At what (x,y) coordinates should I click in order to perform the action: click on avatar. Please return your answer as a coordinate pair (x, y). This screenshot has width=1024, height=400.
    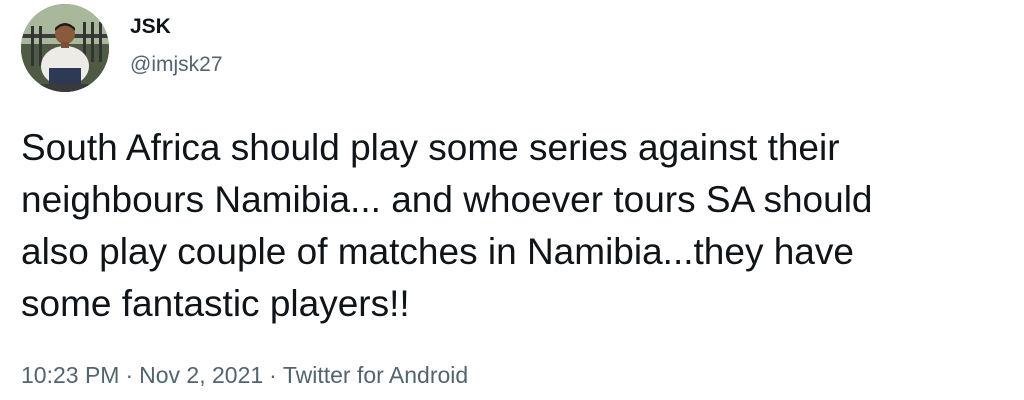
    Looking at the image, I should click on (65, 48).